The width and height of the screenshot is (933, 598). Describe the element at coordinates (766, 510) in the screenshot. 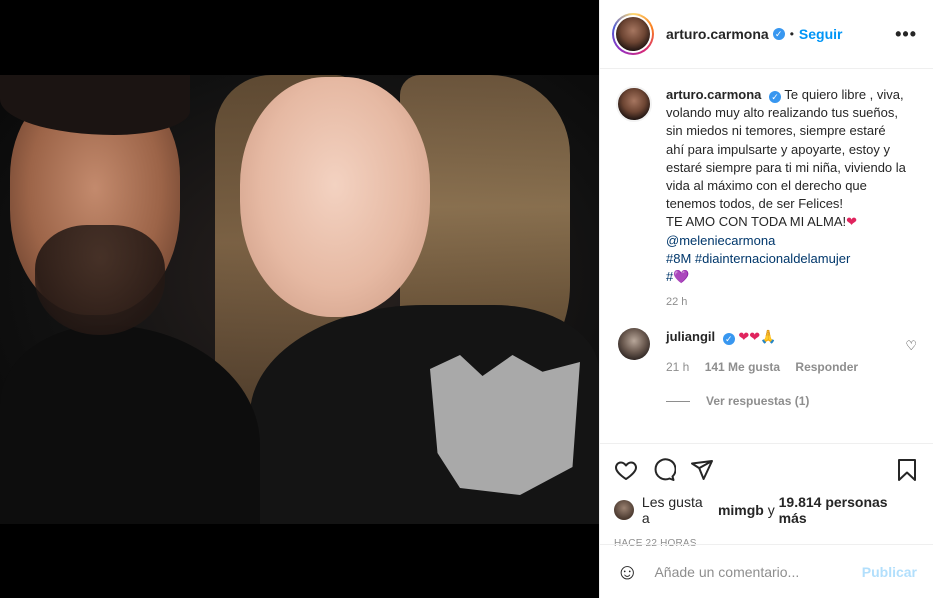

I see `likes-summary: Les gusta a mimgb y 19.814 personas más` at that location.